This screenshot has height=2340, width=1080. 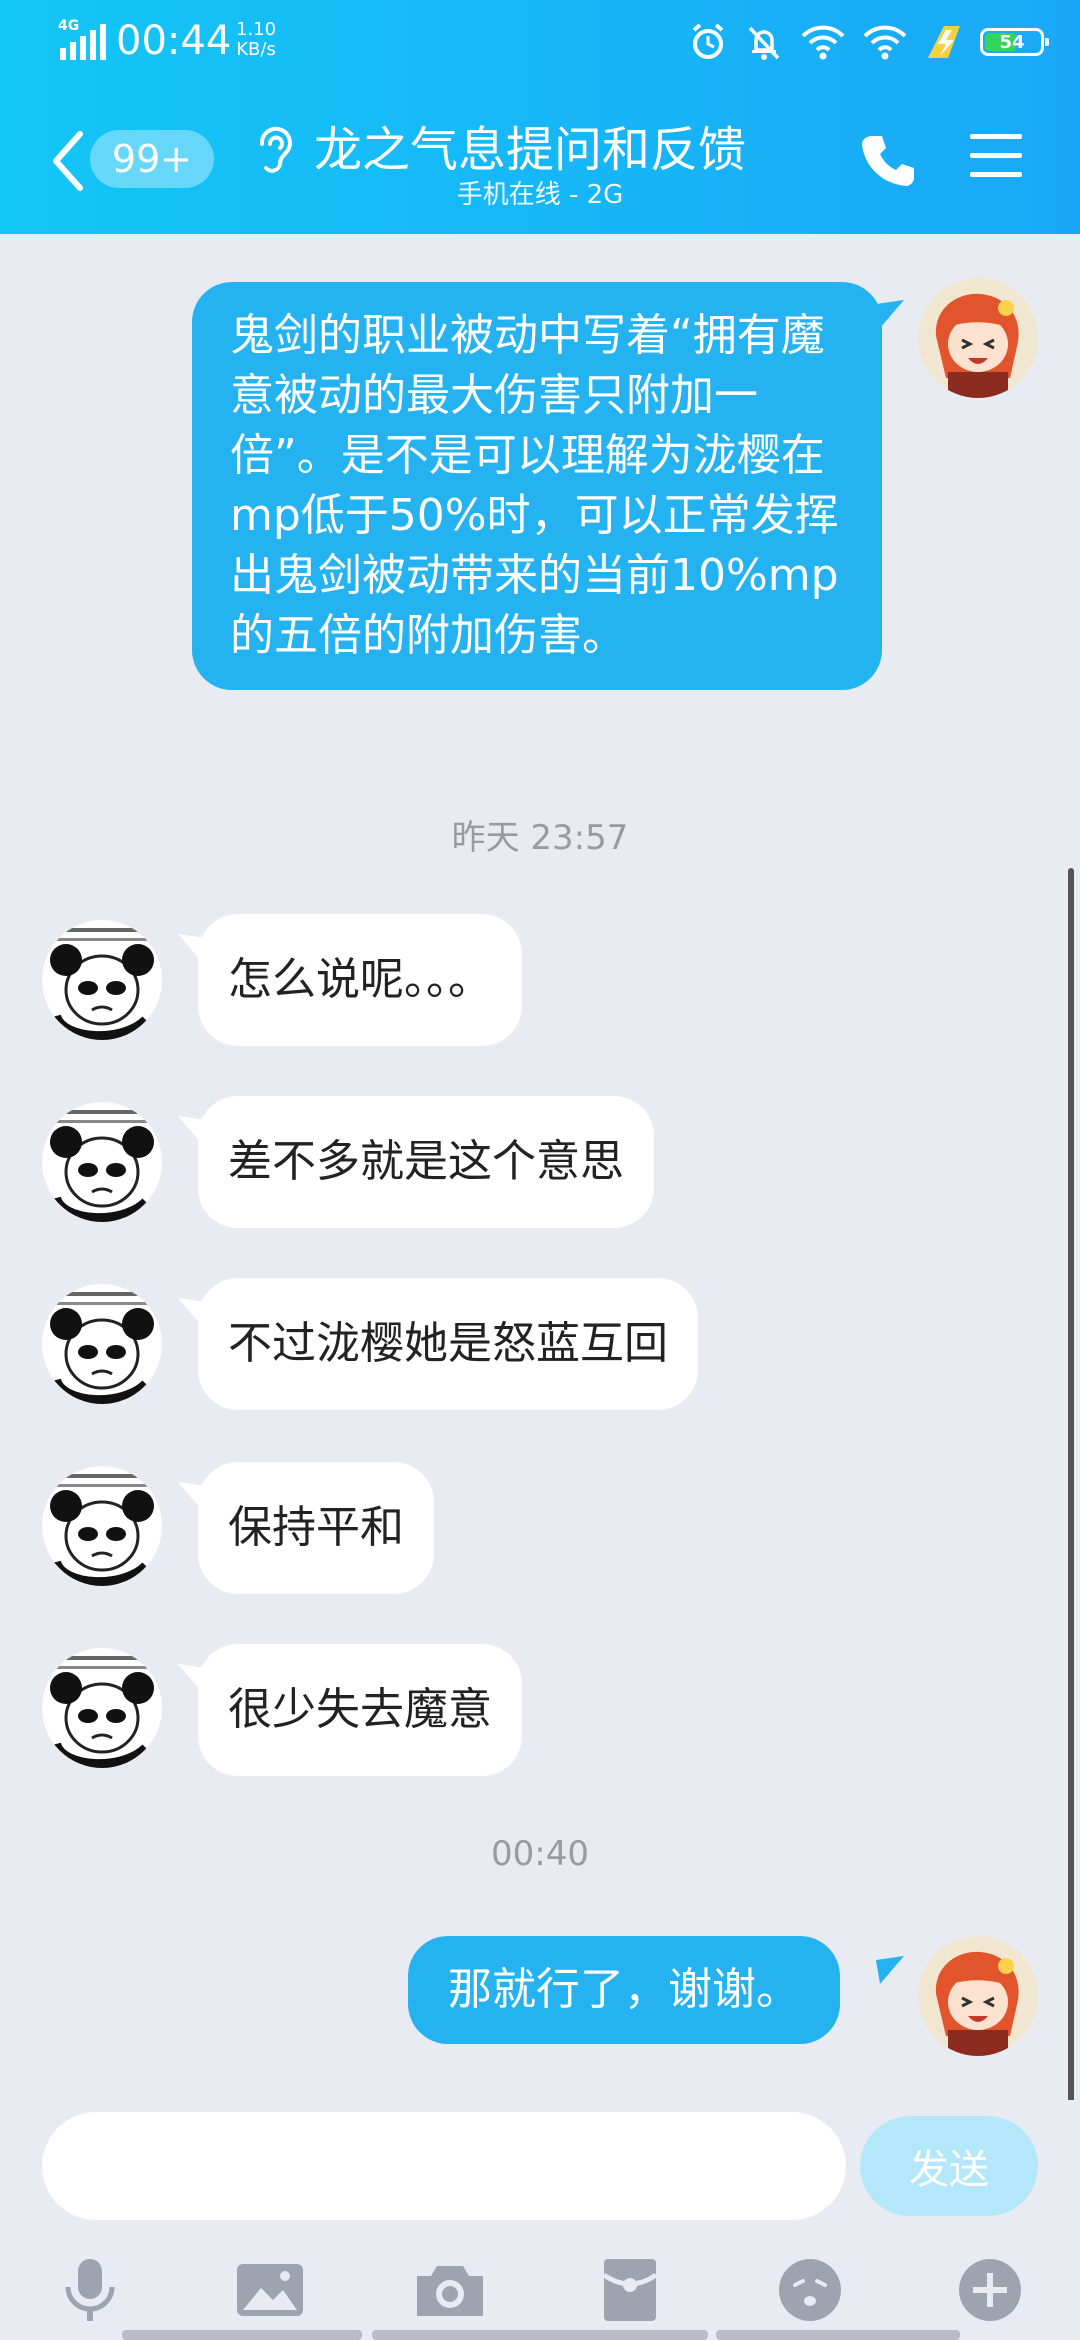 What do you see at coordinates (810, 2290) in the screenshot?
I see `emoji-icon` at bounding box center [810, 2290].